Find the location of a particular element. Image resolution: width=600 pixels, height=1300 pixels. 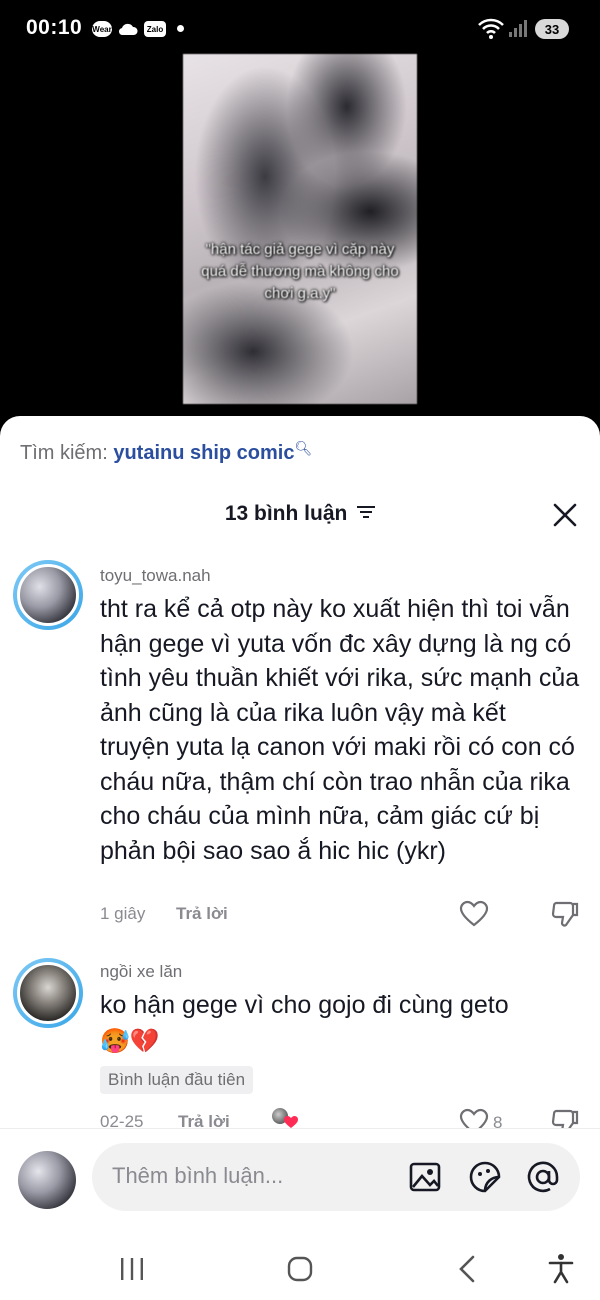

dislike-icon is located at coordinates (565, 914).